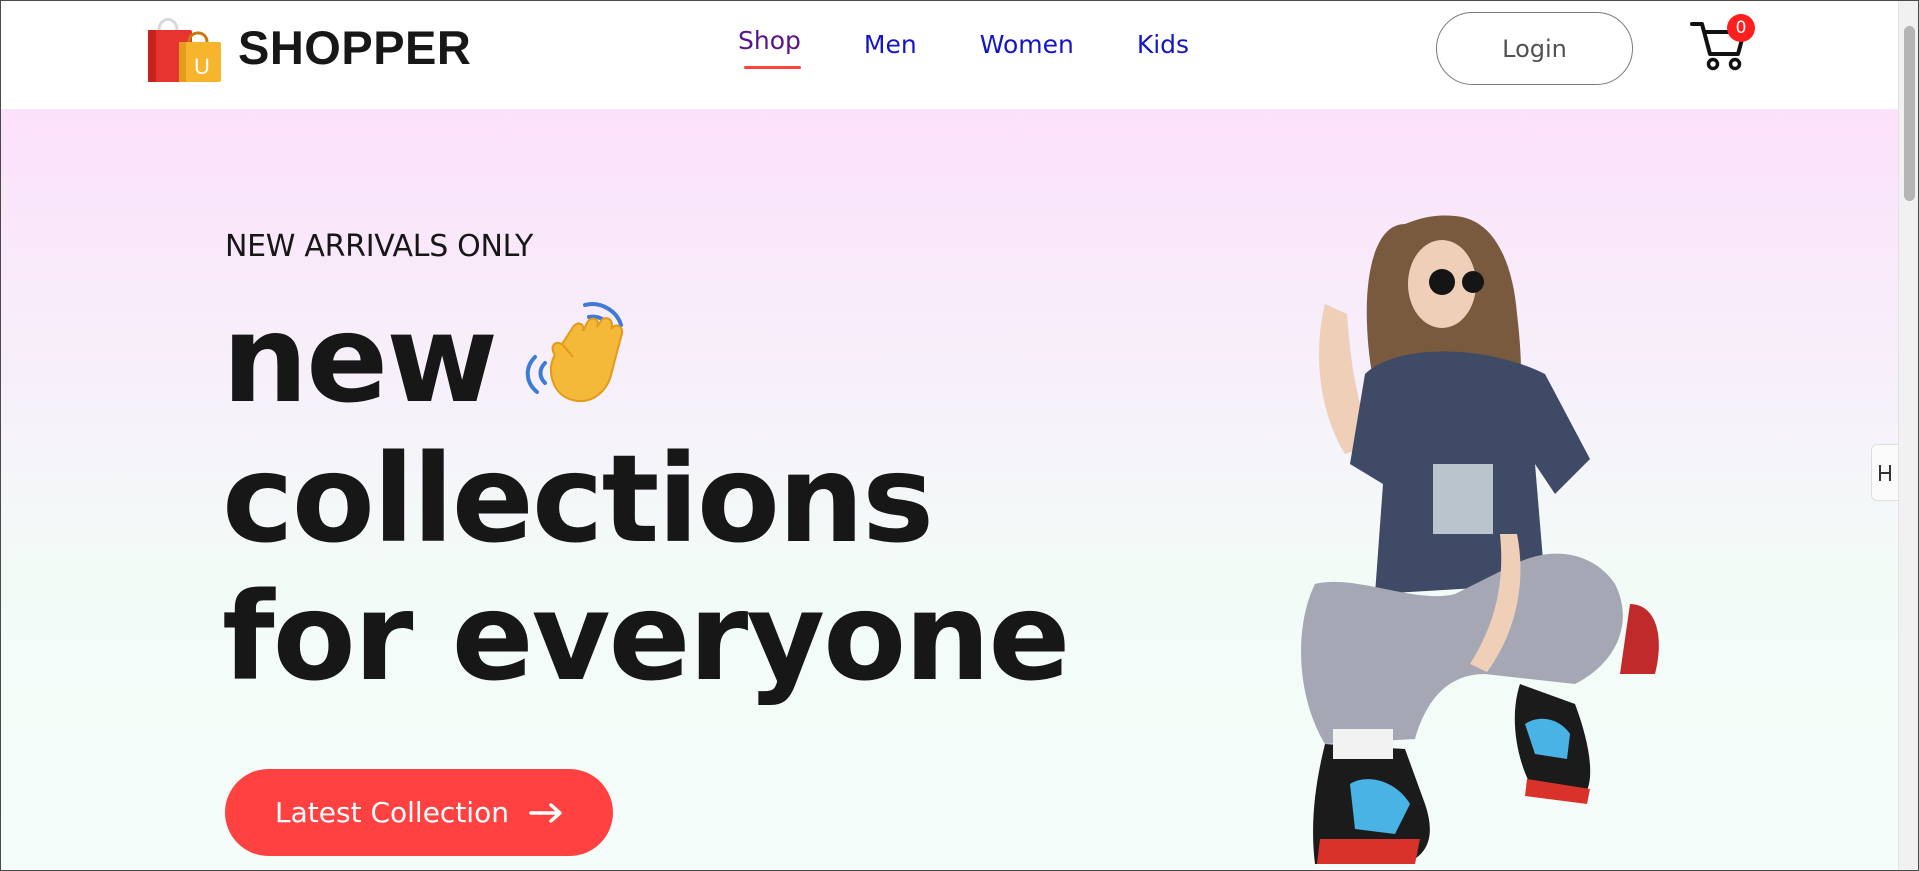 The height and width of the screenshot is (871, 1919). What do you see at coordinates (1909, 113) in the screenshot?
I see `scrollbar-thumb` at bounding box center [1909, 113].